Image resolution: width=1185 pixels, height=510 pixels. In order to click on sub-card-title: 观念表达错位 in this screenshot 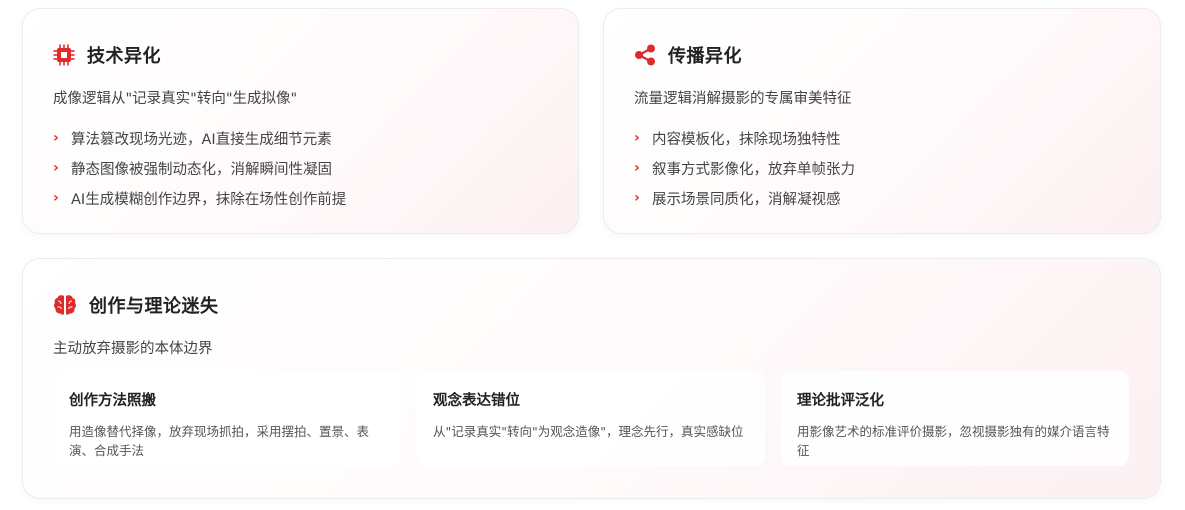, I will do `click(476, 401)`.